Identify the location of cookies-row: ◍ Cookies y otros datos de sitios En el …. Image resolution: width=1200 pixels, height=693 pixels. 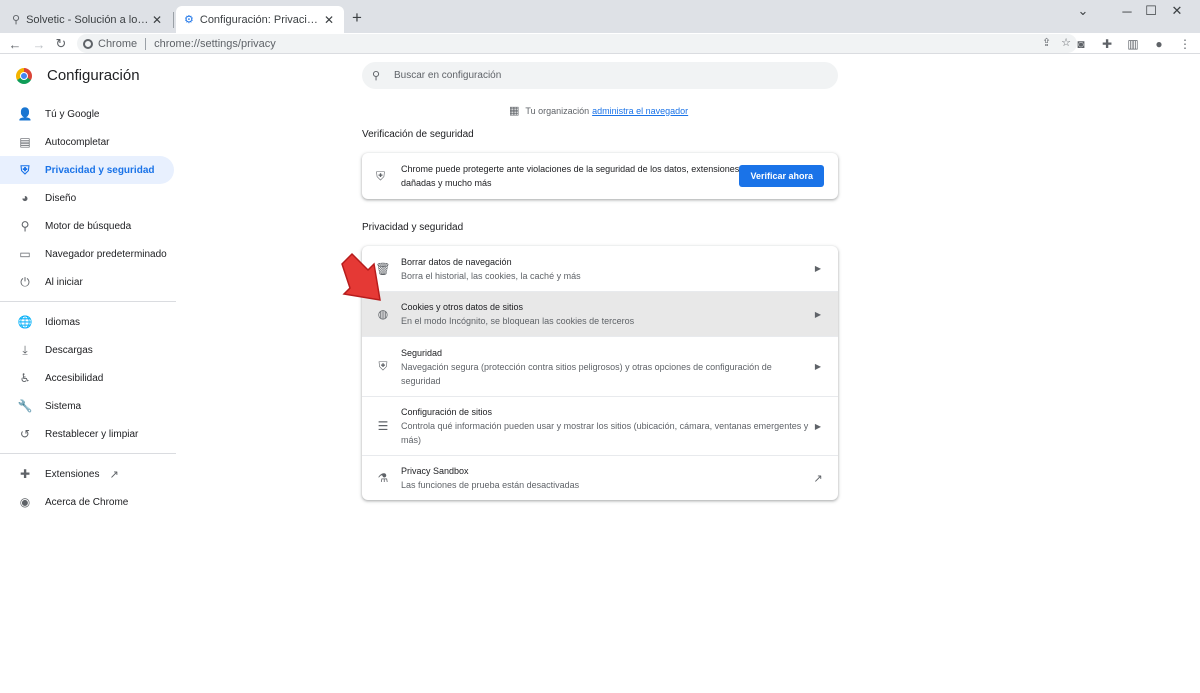
(600, 313).